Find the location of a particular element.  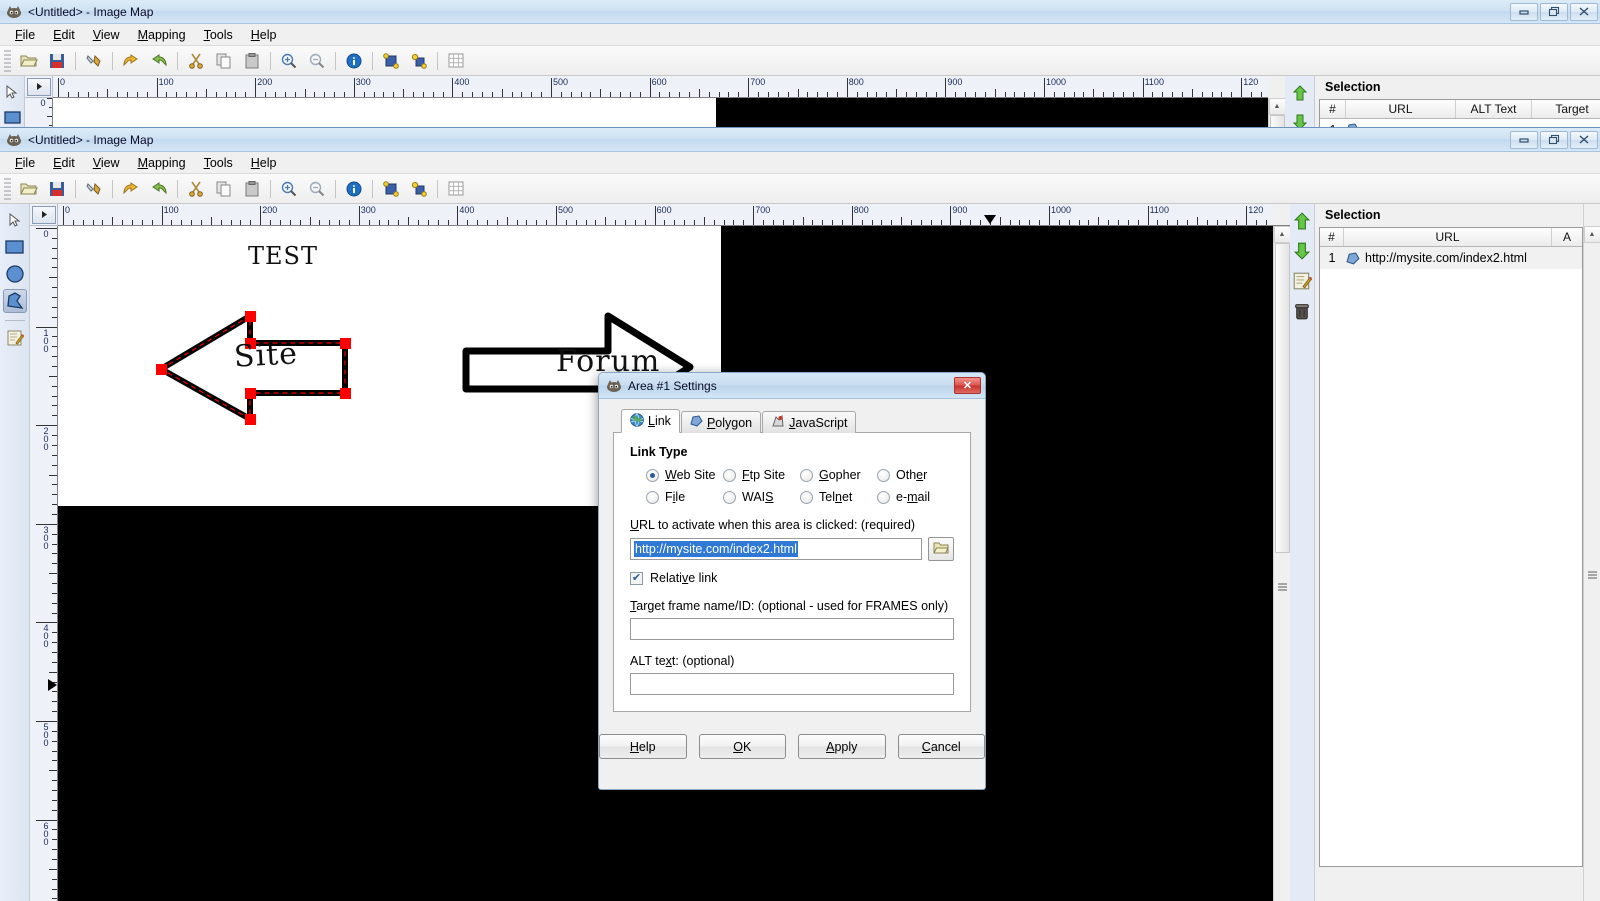

url-browse-button is located at coordinates (941, 549).